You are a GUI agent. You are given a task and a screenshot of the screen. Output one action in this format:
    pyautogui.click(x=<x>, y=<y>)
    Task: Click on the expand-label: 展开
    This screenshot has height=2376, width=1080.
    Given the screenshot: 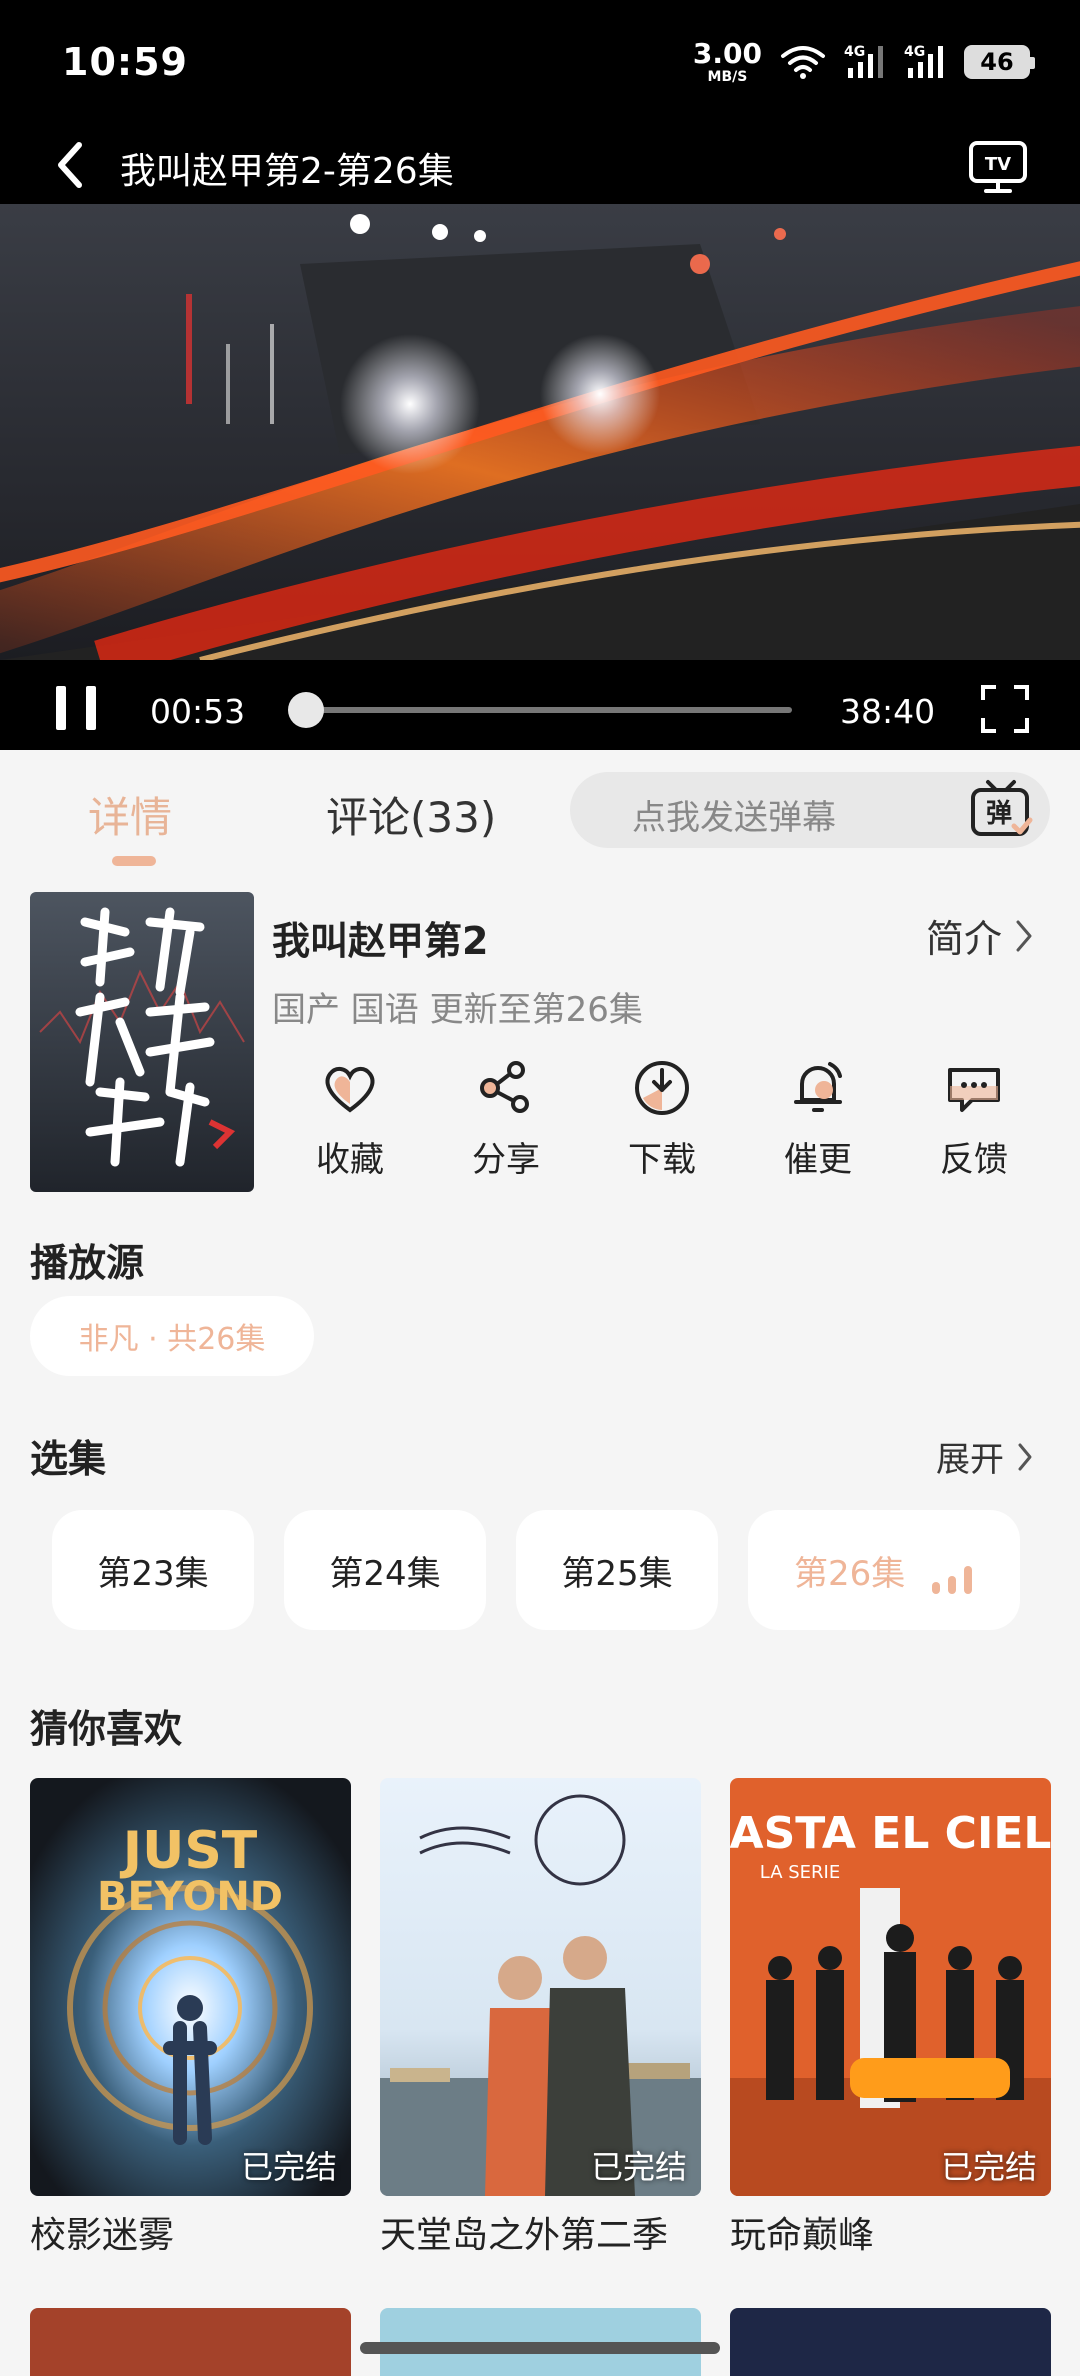 What is the action you would take?
    pyautogui.click(x=970, y=1460)
    